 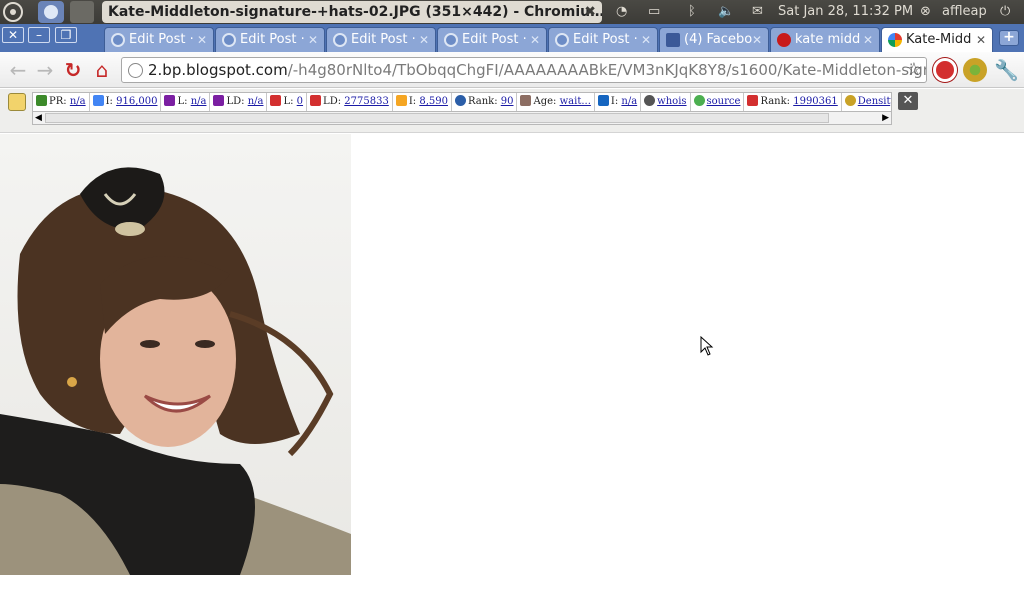 What do you see at coordinates (845, 12) in the screenshot?
I see `clock: Sat Jan 28, 11:32 PM` at bounding box center [845, 12].